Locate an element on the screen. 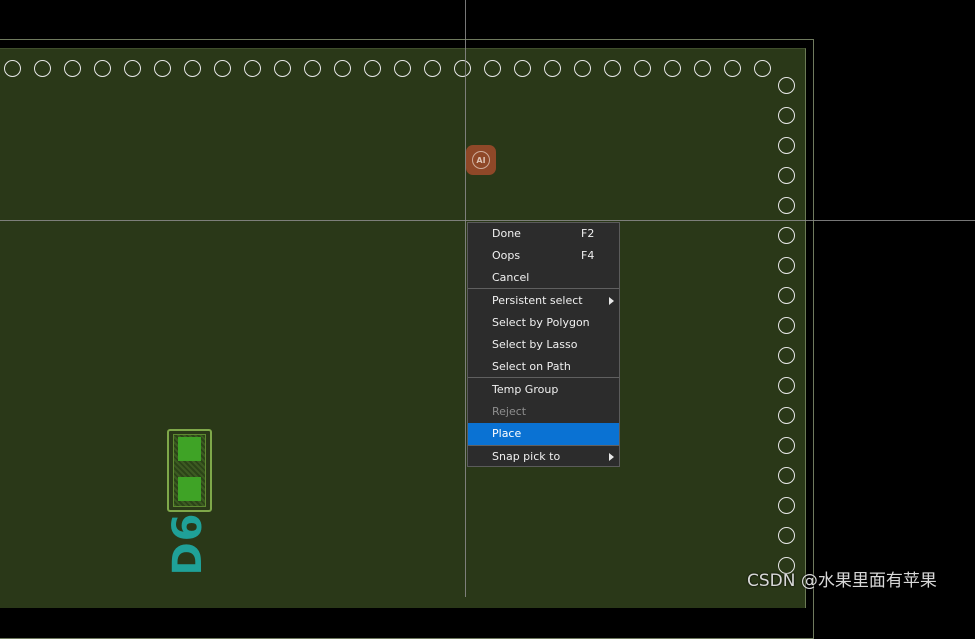 Image resolution: width=975 pixels, height=639 pixels. menu-item-label: Done is located at coordinates (506, 233).